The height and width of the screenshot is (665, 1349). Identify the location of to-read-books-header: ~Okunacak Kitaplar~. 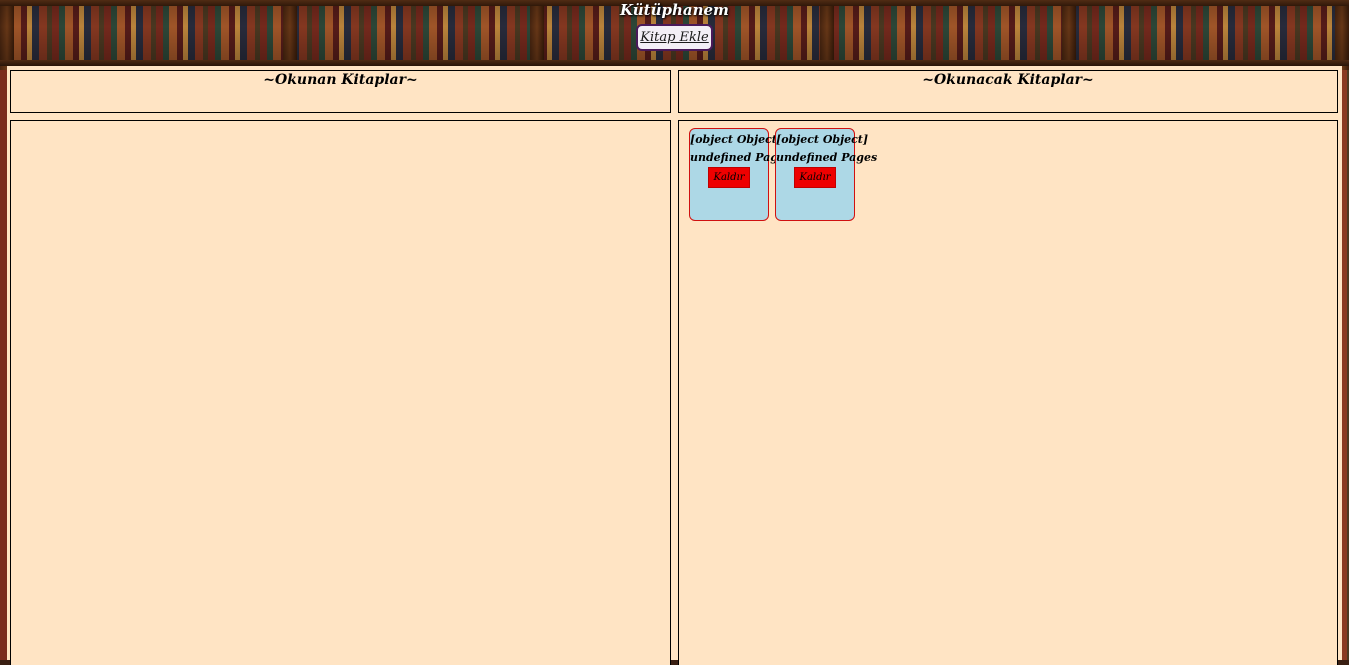
(1008, 91).